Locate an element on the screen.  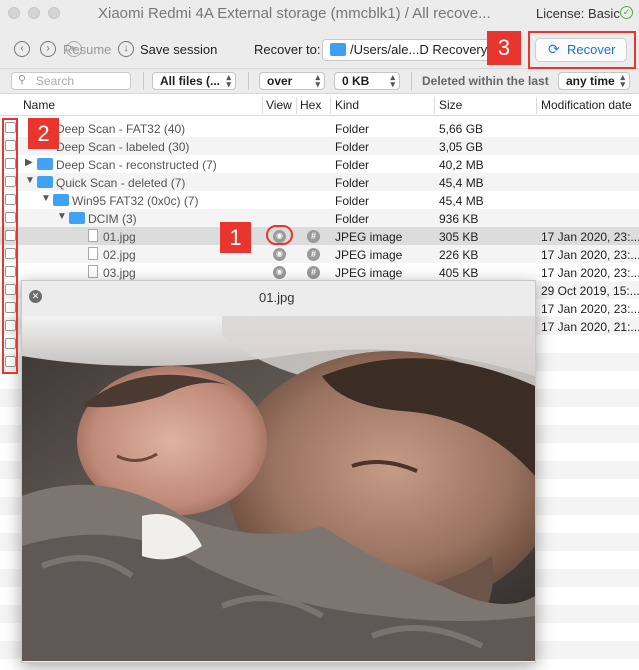
size-select: 0 KB ▴ ▾ is located at coordinates (367, 81).